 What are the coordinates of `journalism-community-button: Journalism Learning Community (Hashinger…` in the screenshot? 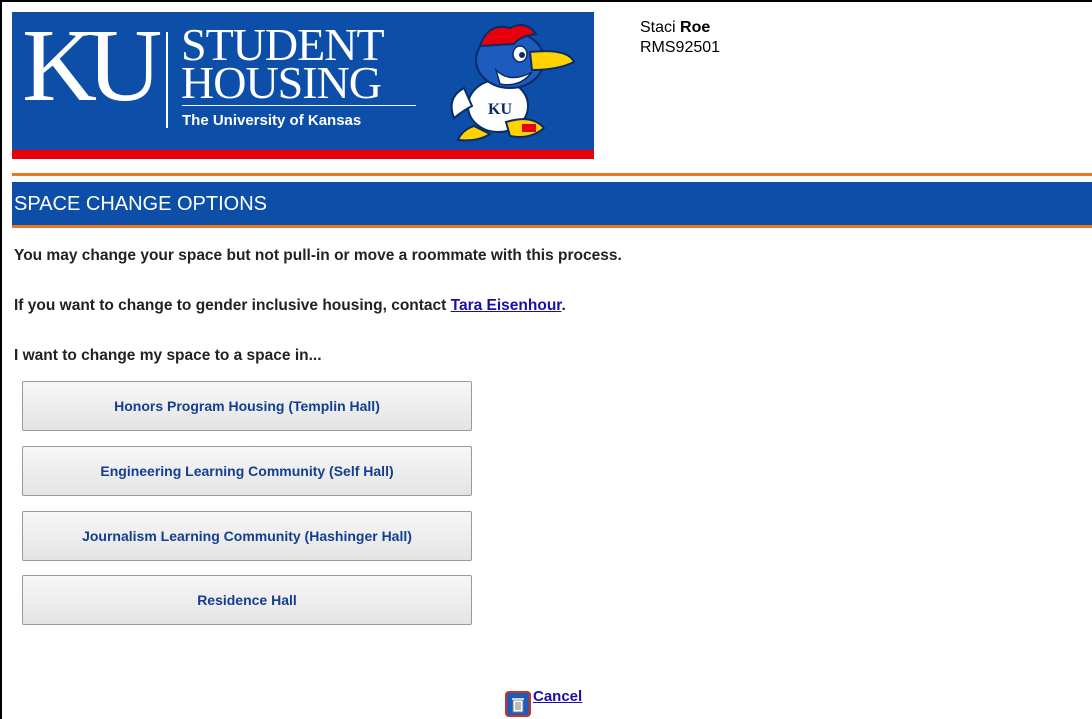 It's located at (247, 536).